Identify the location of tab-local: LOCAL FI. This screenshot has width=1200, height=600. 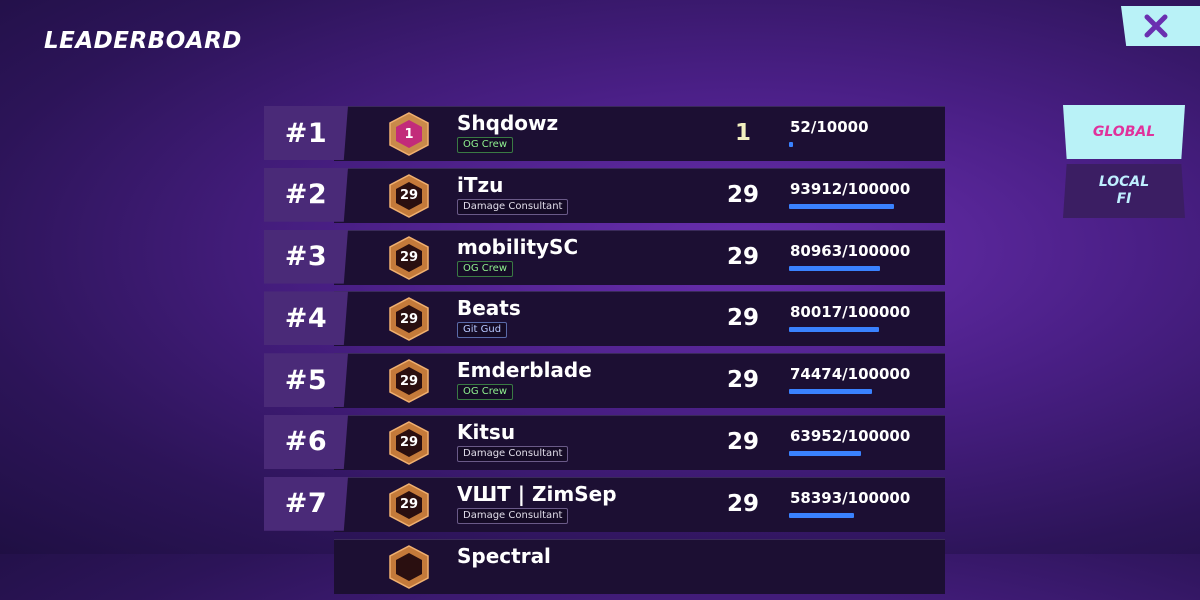
(1124, 191).